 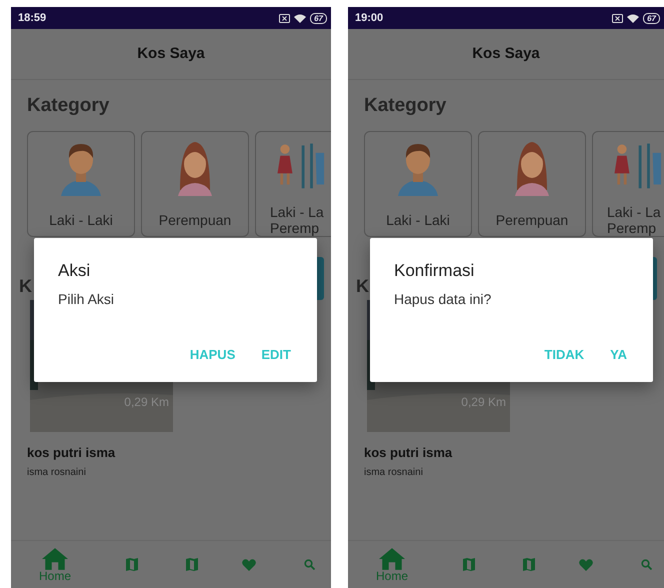 I want to click on status-time: 18:59, so click(x=32, y=18).